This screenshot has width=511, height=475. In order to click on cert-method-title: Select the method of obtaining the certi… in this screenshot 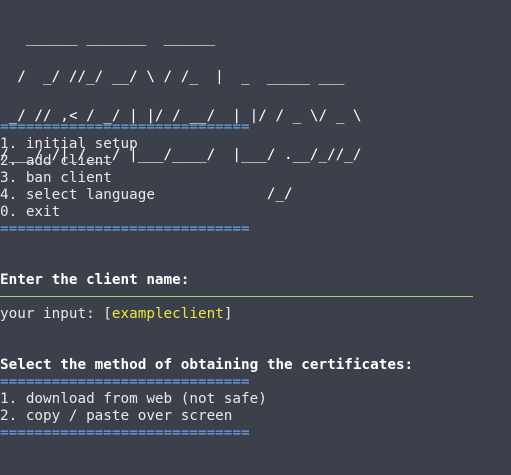, I will do `click(207, 365)`.